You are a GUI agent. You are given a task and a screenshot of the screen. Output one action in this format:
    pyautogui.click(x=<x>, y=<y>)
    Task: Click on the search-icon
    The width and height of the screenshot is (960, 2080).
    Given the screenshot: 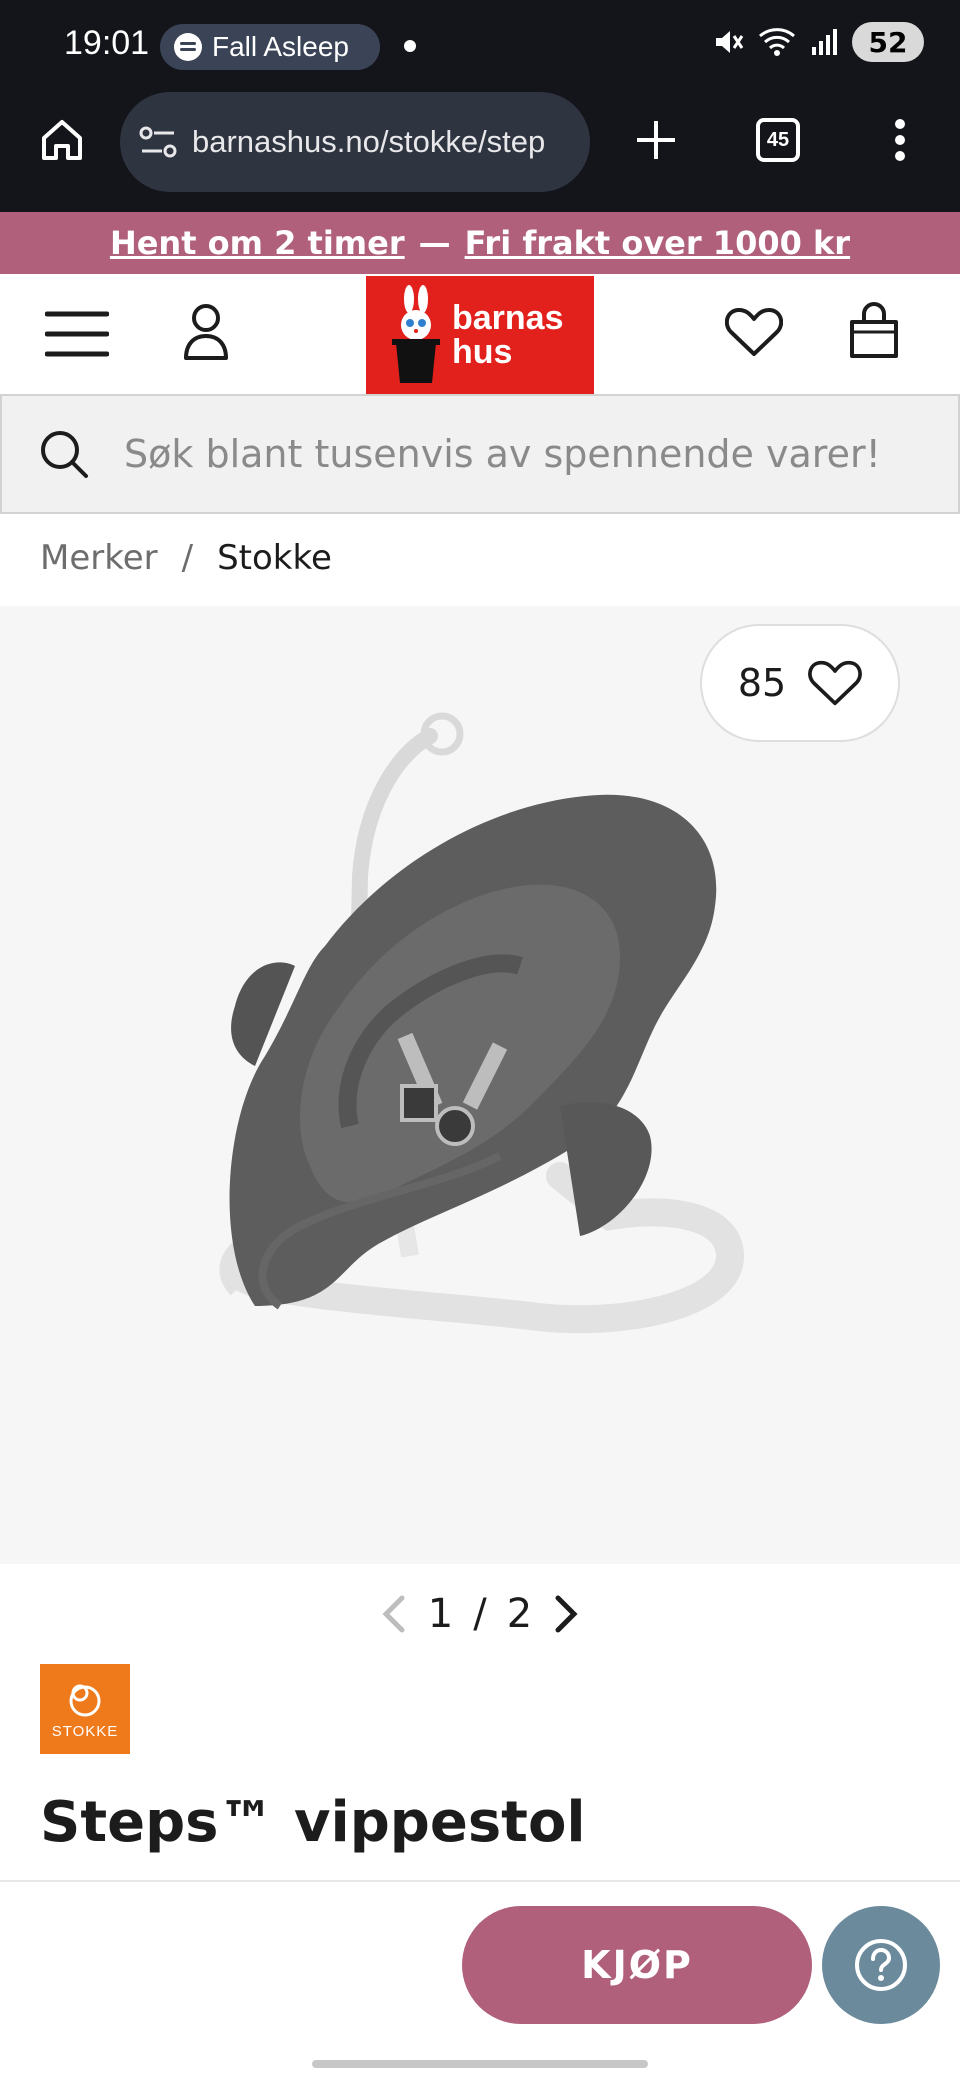 What is the action you would take?
    pyautogui.click(x=64, y=454)
    